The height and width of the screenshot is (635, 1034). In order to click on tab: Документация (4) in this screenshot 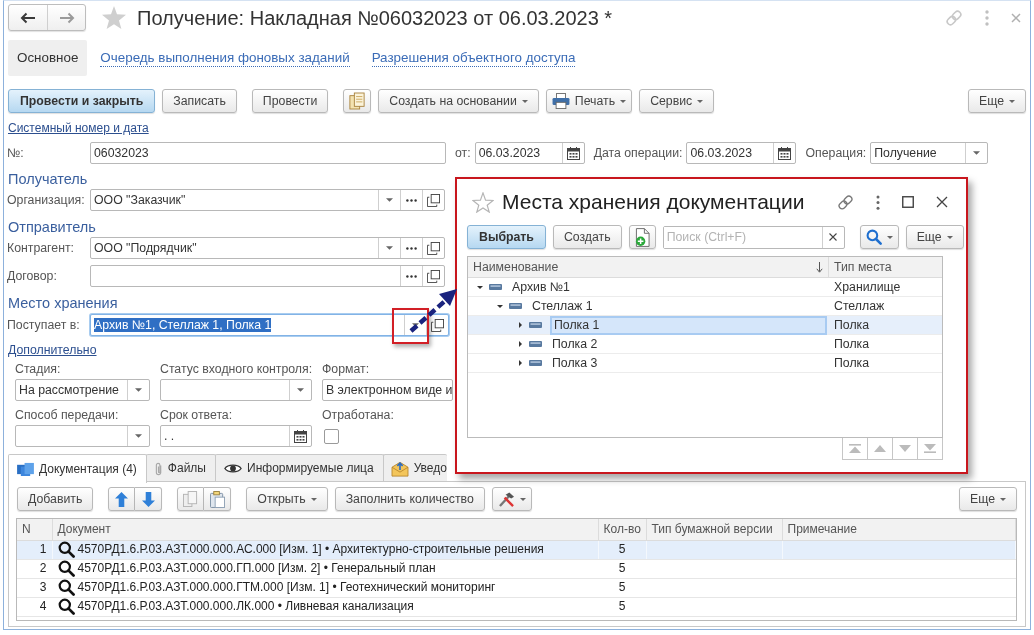, I will do `click(77, 468)`.